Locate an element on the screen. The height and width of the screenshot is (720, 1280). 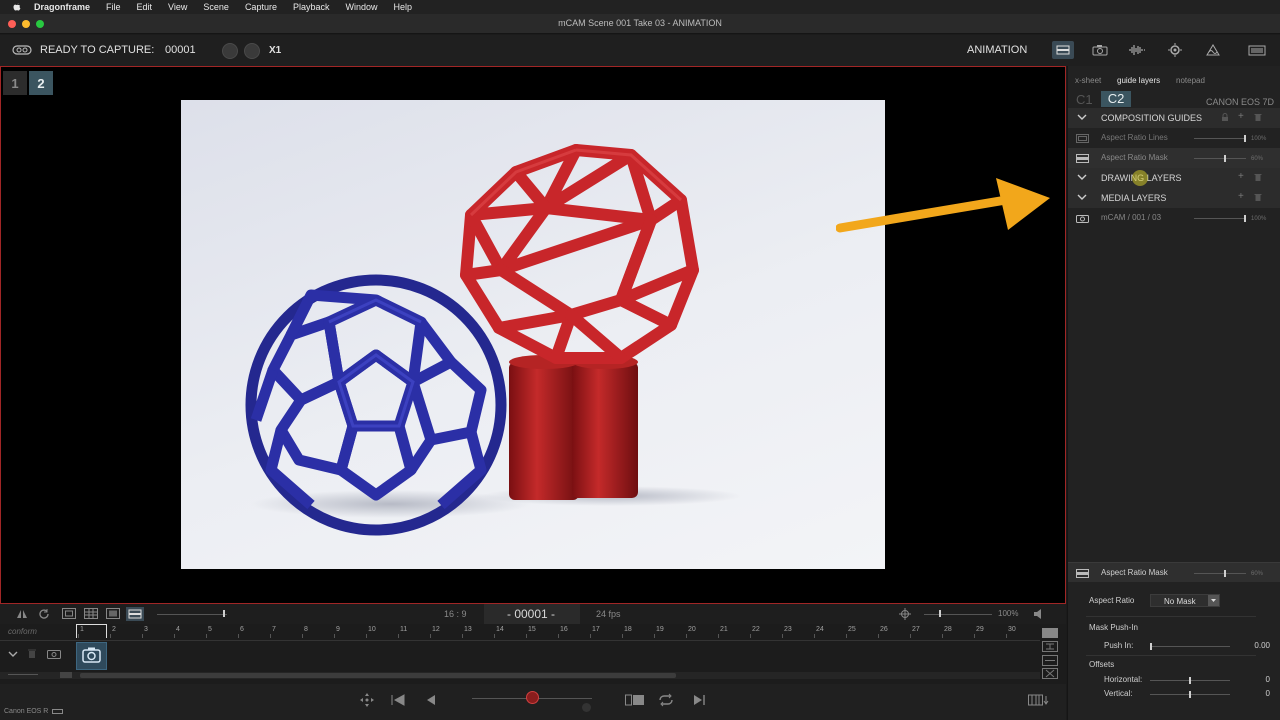
close-track-icon is located at coordinates (1050, 673).